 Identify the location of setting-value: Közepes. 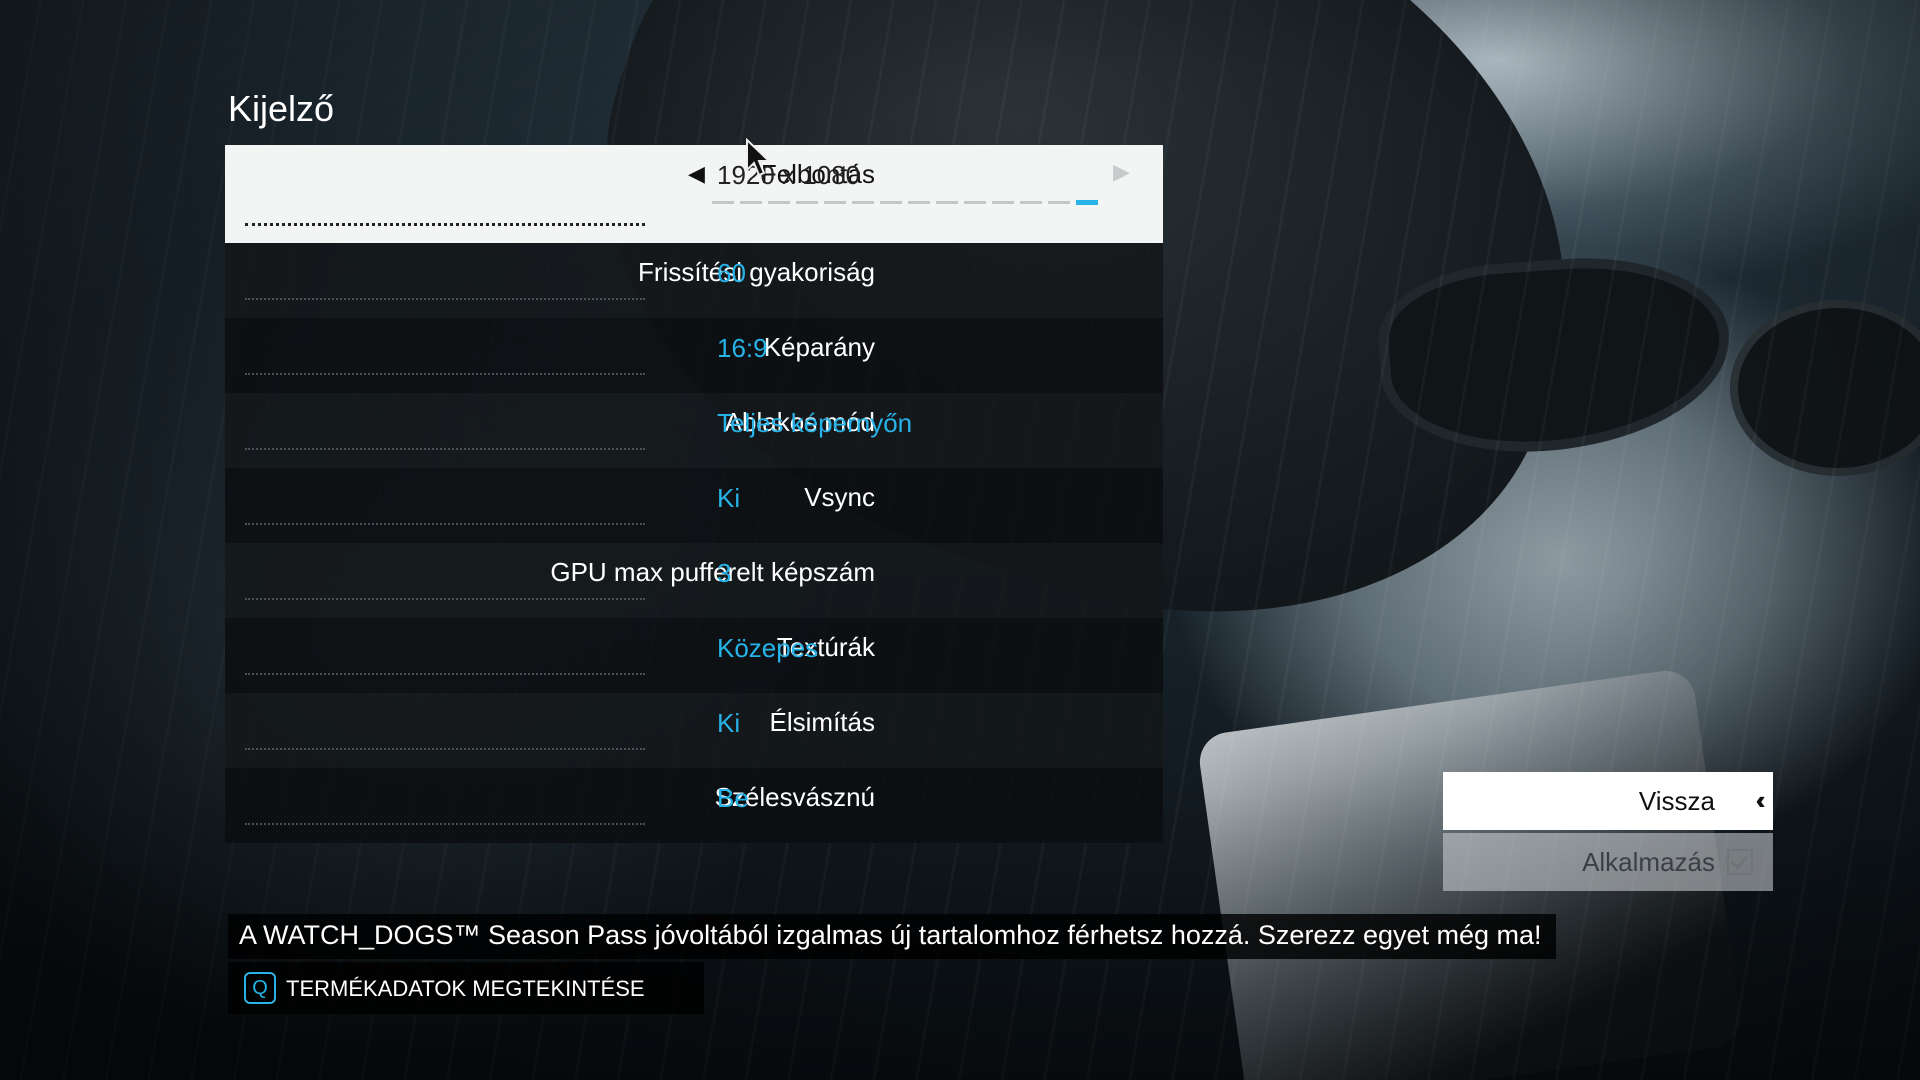
(768, 648).